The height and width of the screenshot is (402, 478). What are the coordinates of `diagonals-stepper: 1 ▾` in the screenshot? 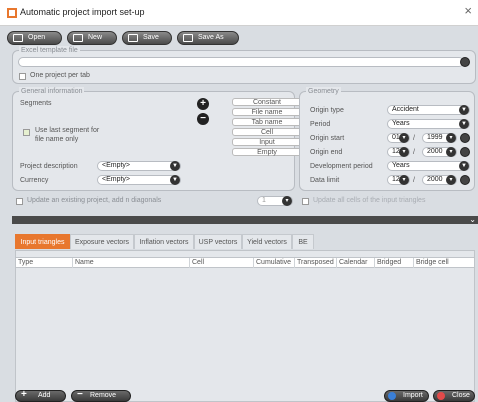 It's located at (275, 201).